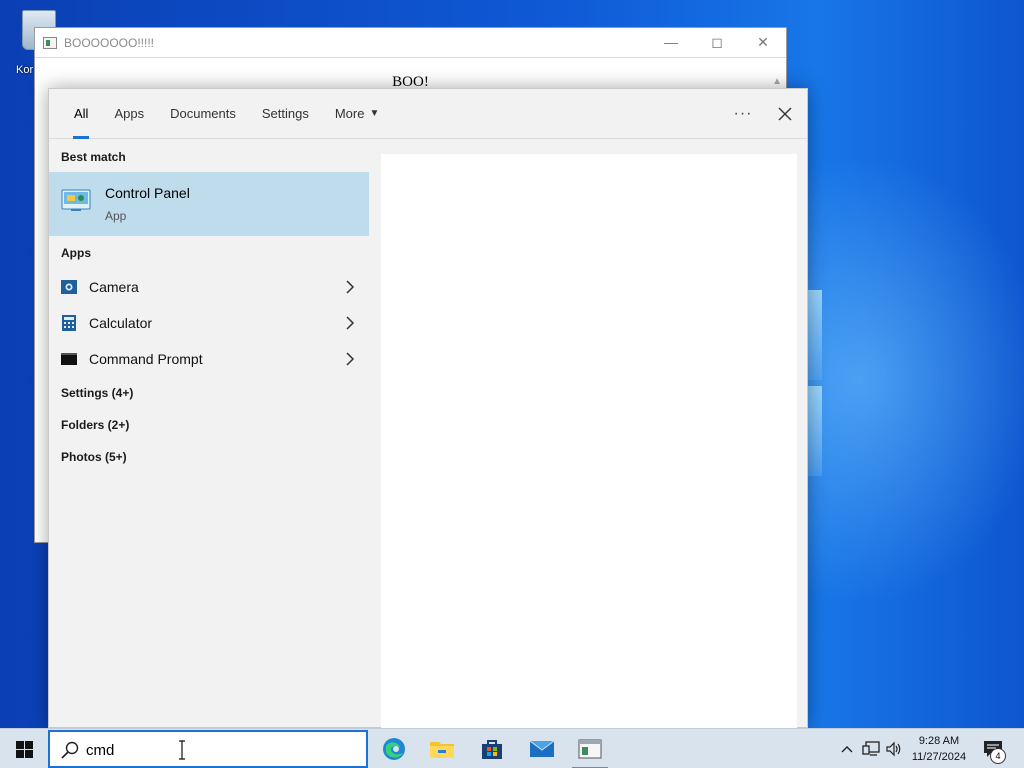  I want to click on command-prompt-icon, so click(69, 359).